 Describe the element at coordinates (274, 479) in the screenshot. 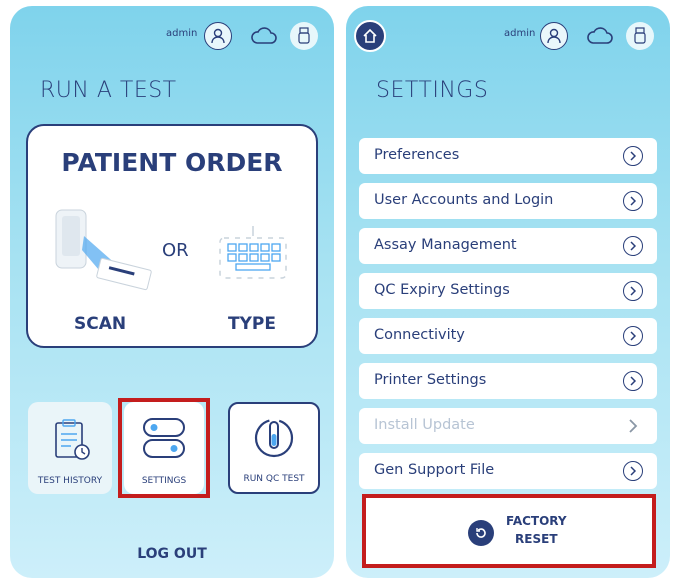

I see `run-qc-test-label: RUN QC TEST` at that location.